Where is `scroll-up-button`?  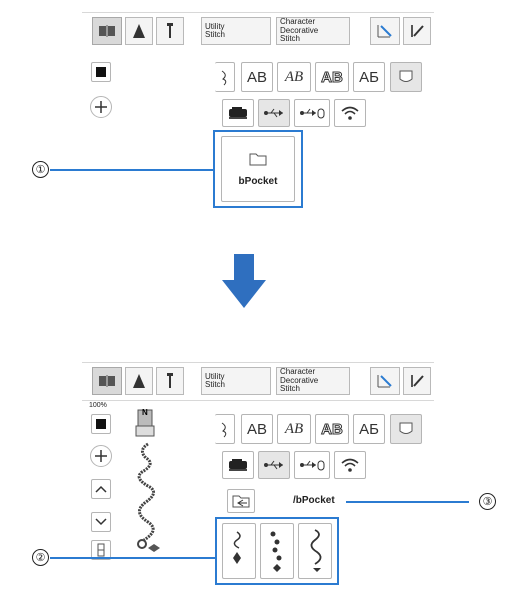
scroll-up-button is located at coordinates (101, 489).